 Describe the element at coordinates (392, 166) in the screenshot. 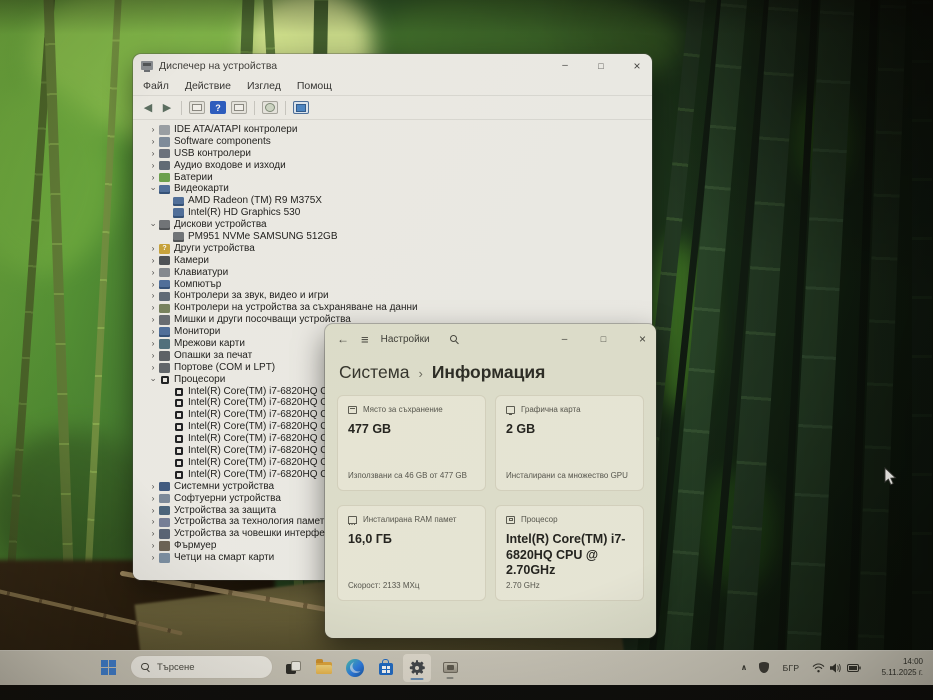

I see `tree-item: › Аудио входове и изходи` at that location.